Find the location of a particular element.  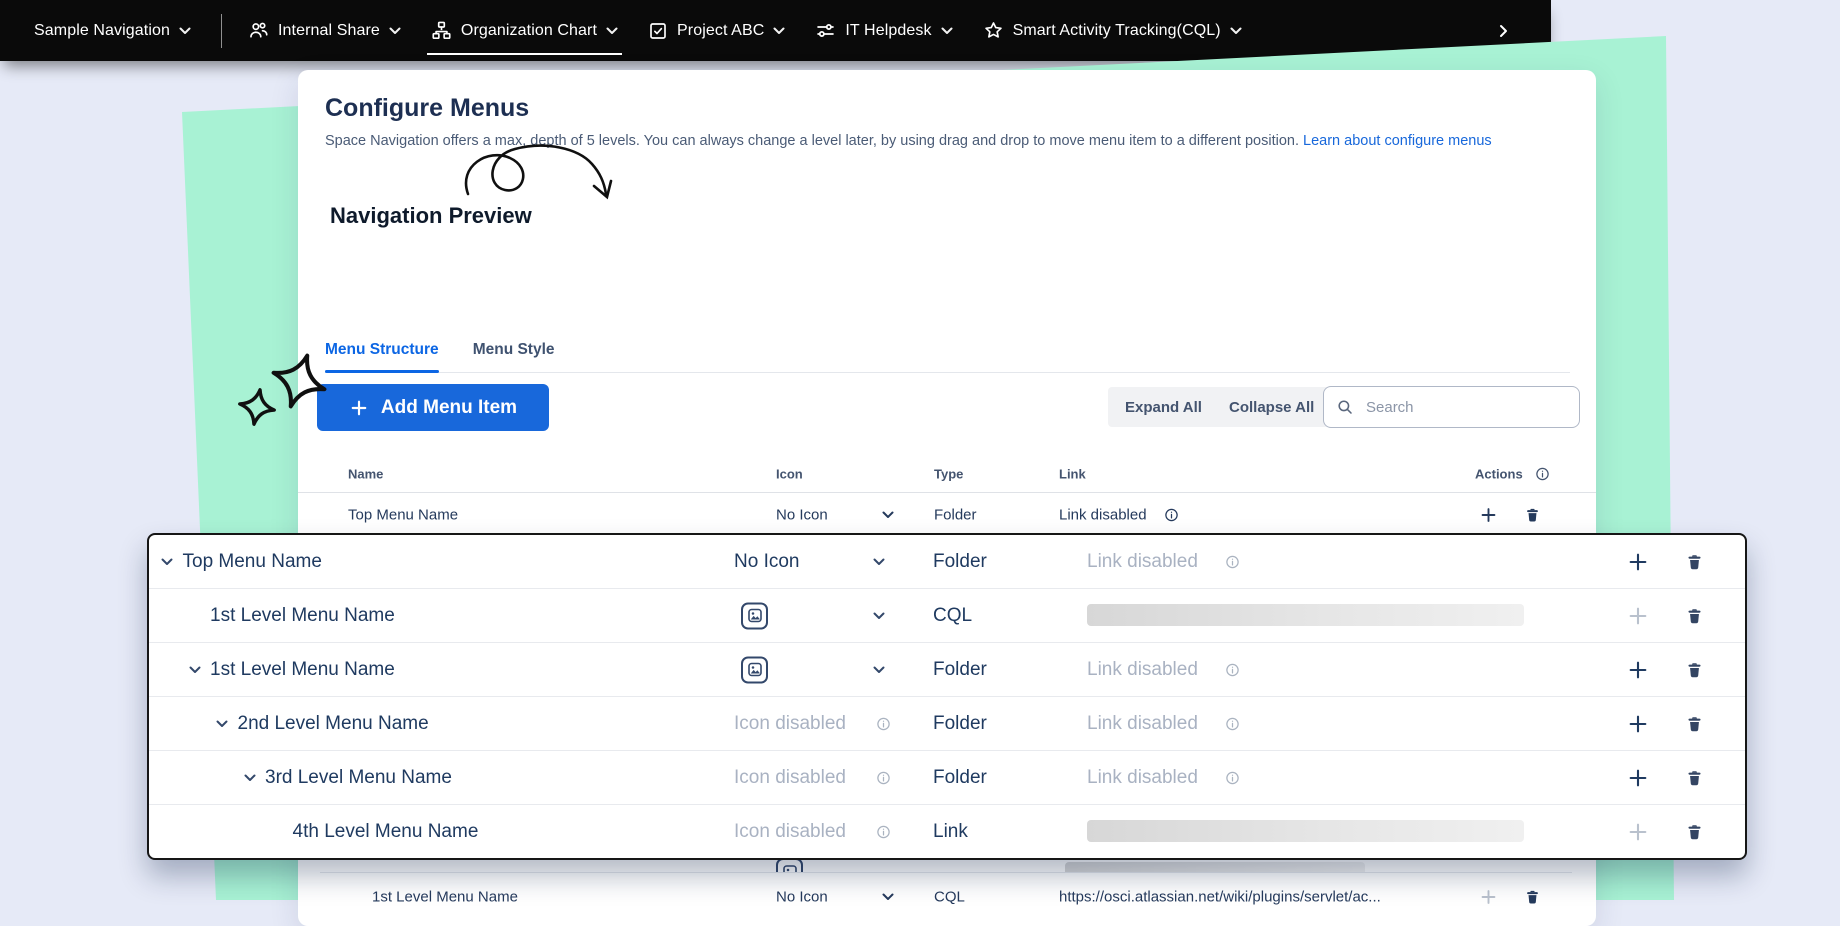

menu-item-type: Link is located at coordinates (950, 831).